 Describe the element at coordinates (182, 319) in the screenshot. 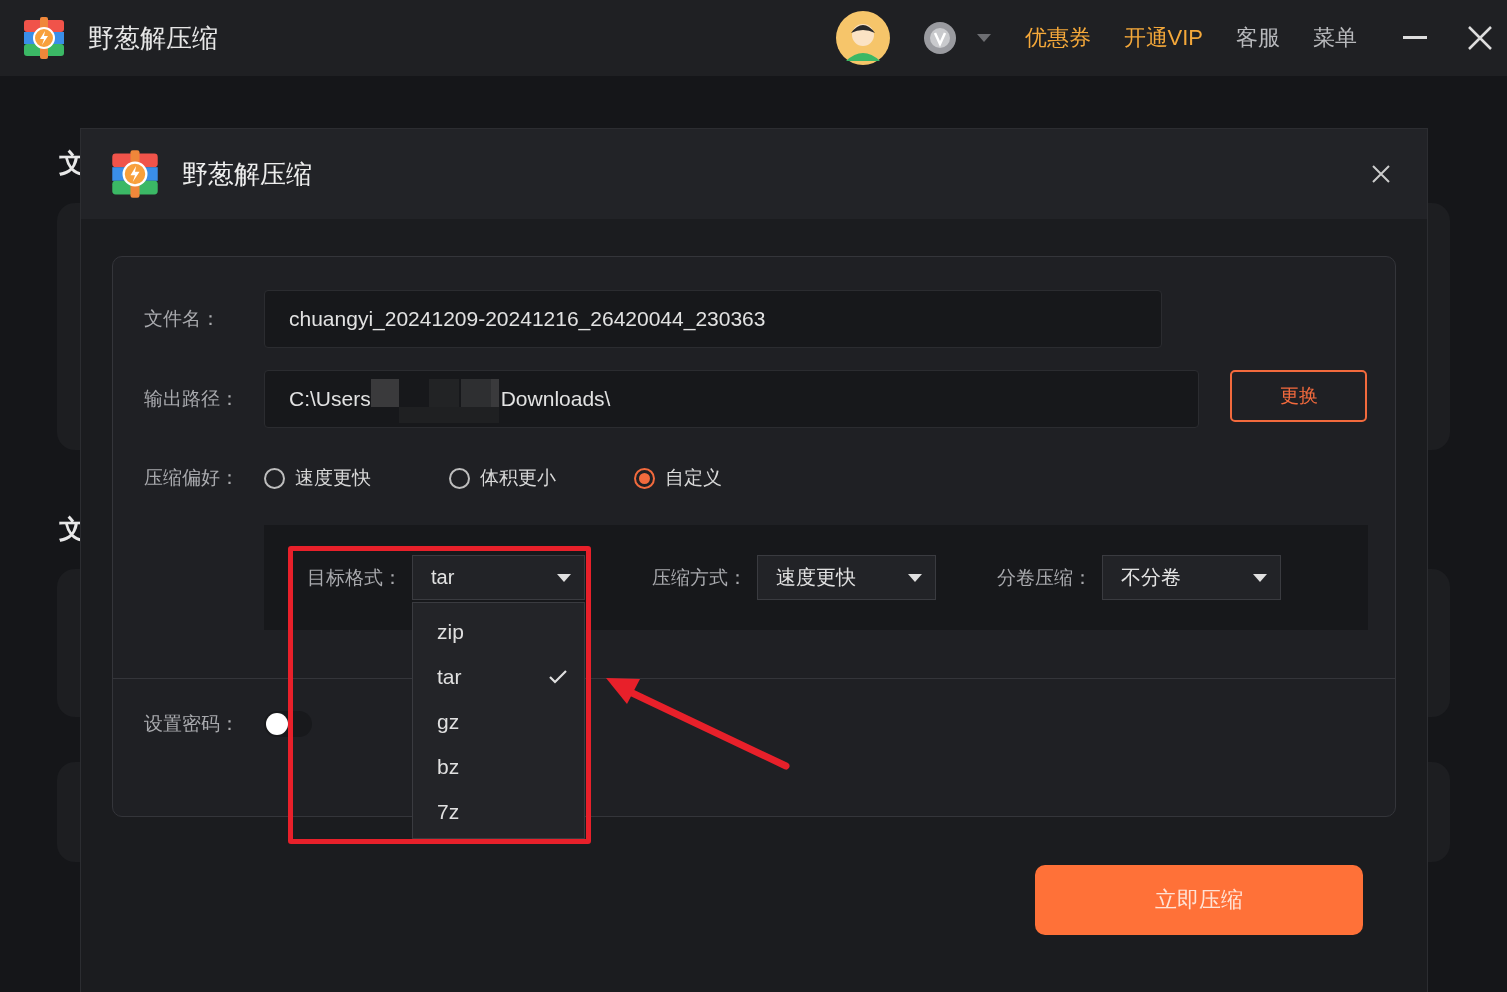

I see `field-label: 文件名：` at that location.